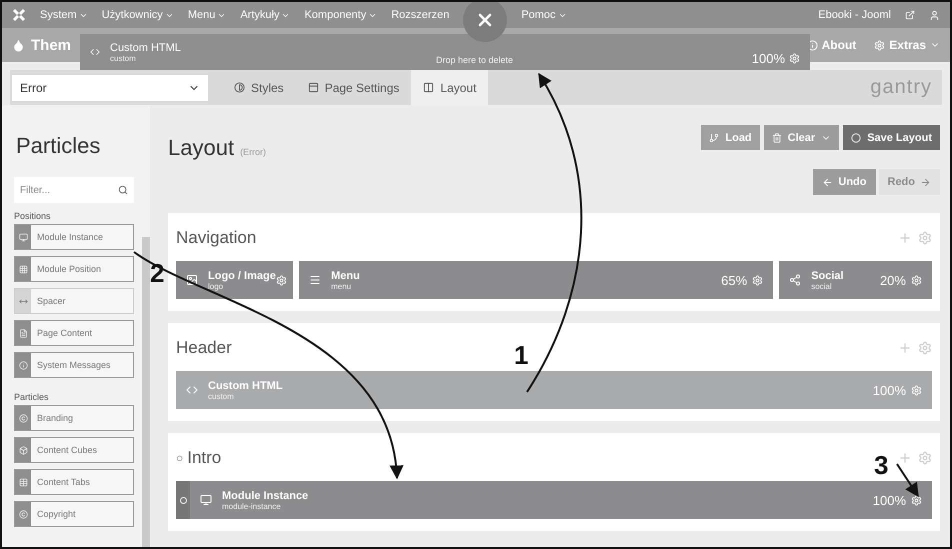  I want to click on callout-arrow, so click(907, 480).